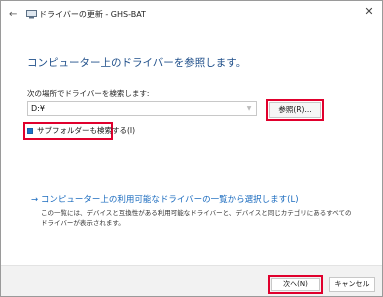 The image size is (383, 297). I want to click on back-arrow-icon: ←, so click(13, 15).